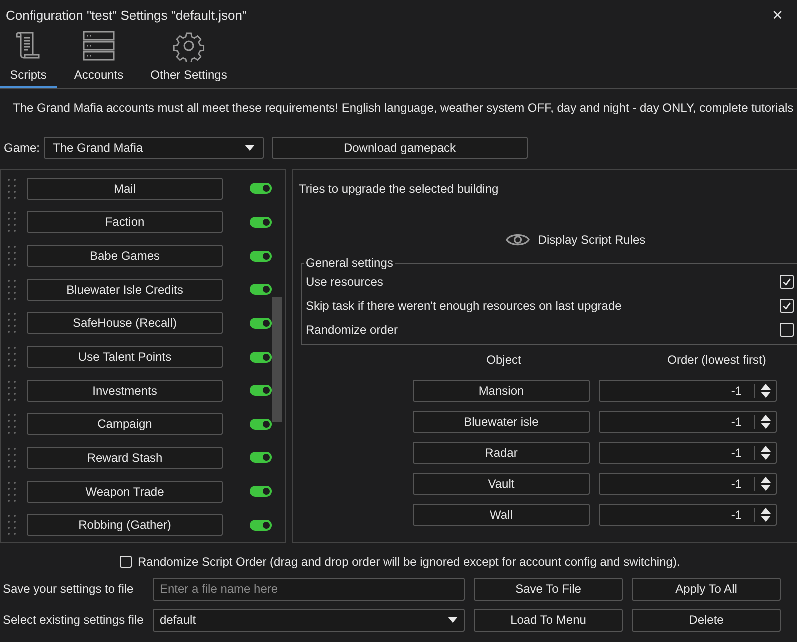  What do you see at coordinates (706, 589) in the screenshot?
I see `apply-button: Apply To All` at bounding box center [706, 589].